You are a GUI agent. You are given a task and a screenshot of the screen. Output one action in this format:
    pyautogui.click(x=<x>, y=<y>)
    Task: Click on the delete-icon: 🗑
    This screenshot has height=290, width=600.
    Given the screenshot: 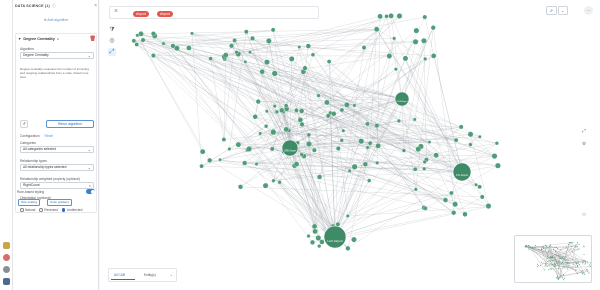 What is the action you would take?
    pyautogui.click(x=93, y=39)
    